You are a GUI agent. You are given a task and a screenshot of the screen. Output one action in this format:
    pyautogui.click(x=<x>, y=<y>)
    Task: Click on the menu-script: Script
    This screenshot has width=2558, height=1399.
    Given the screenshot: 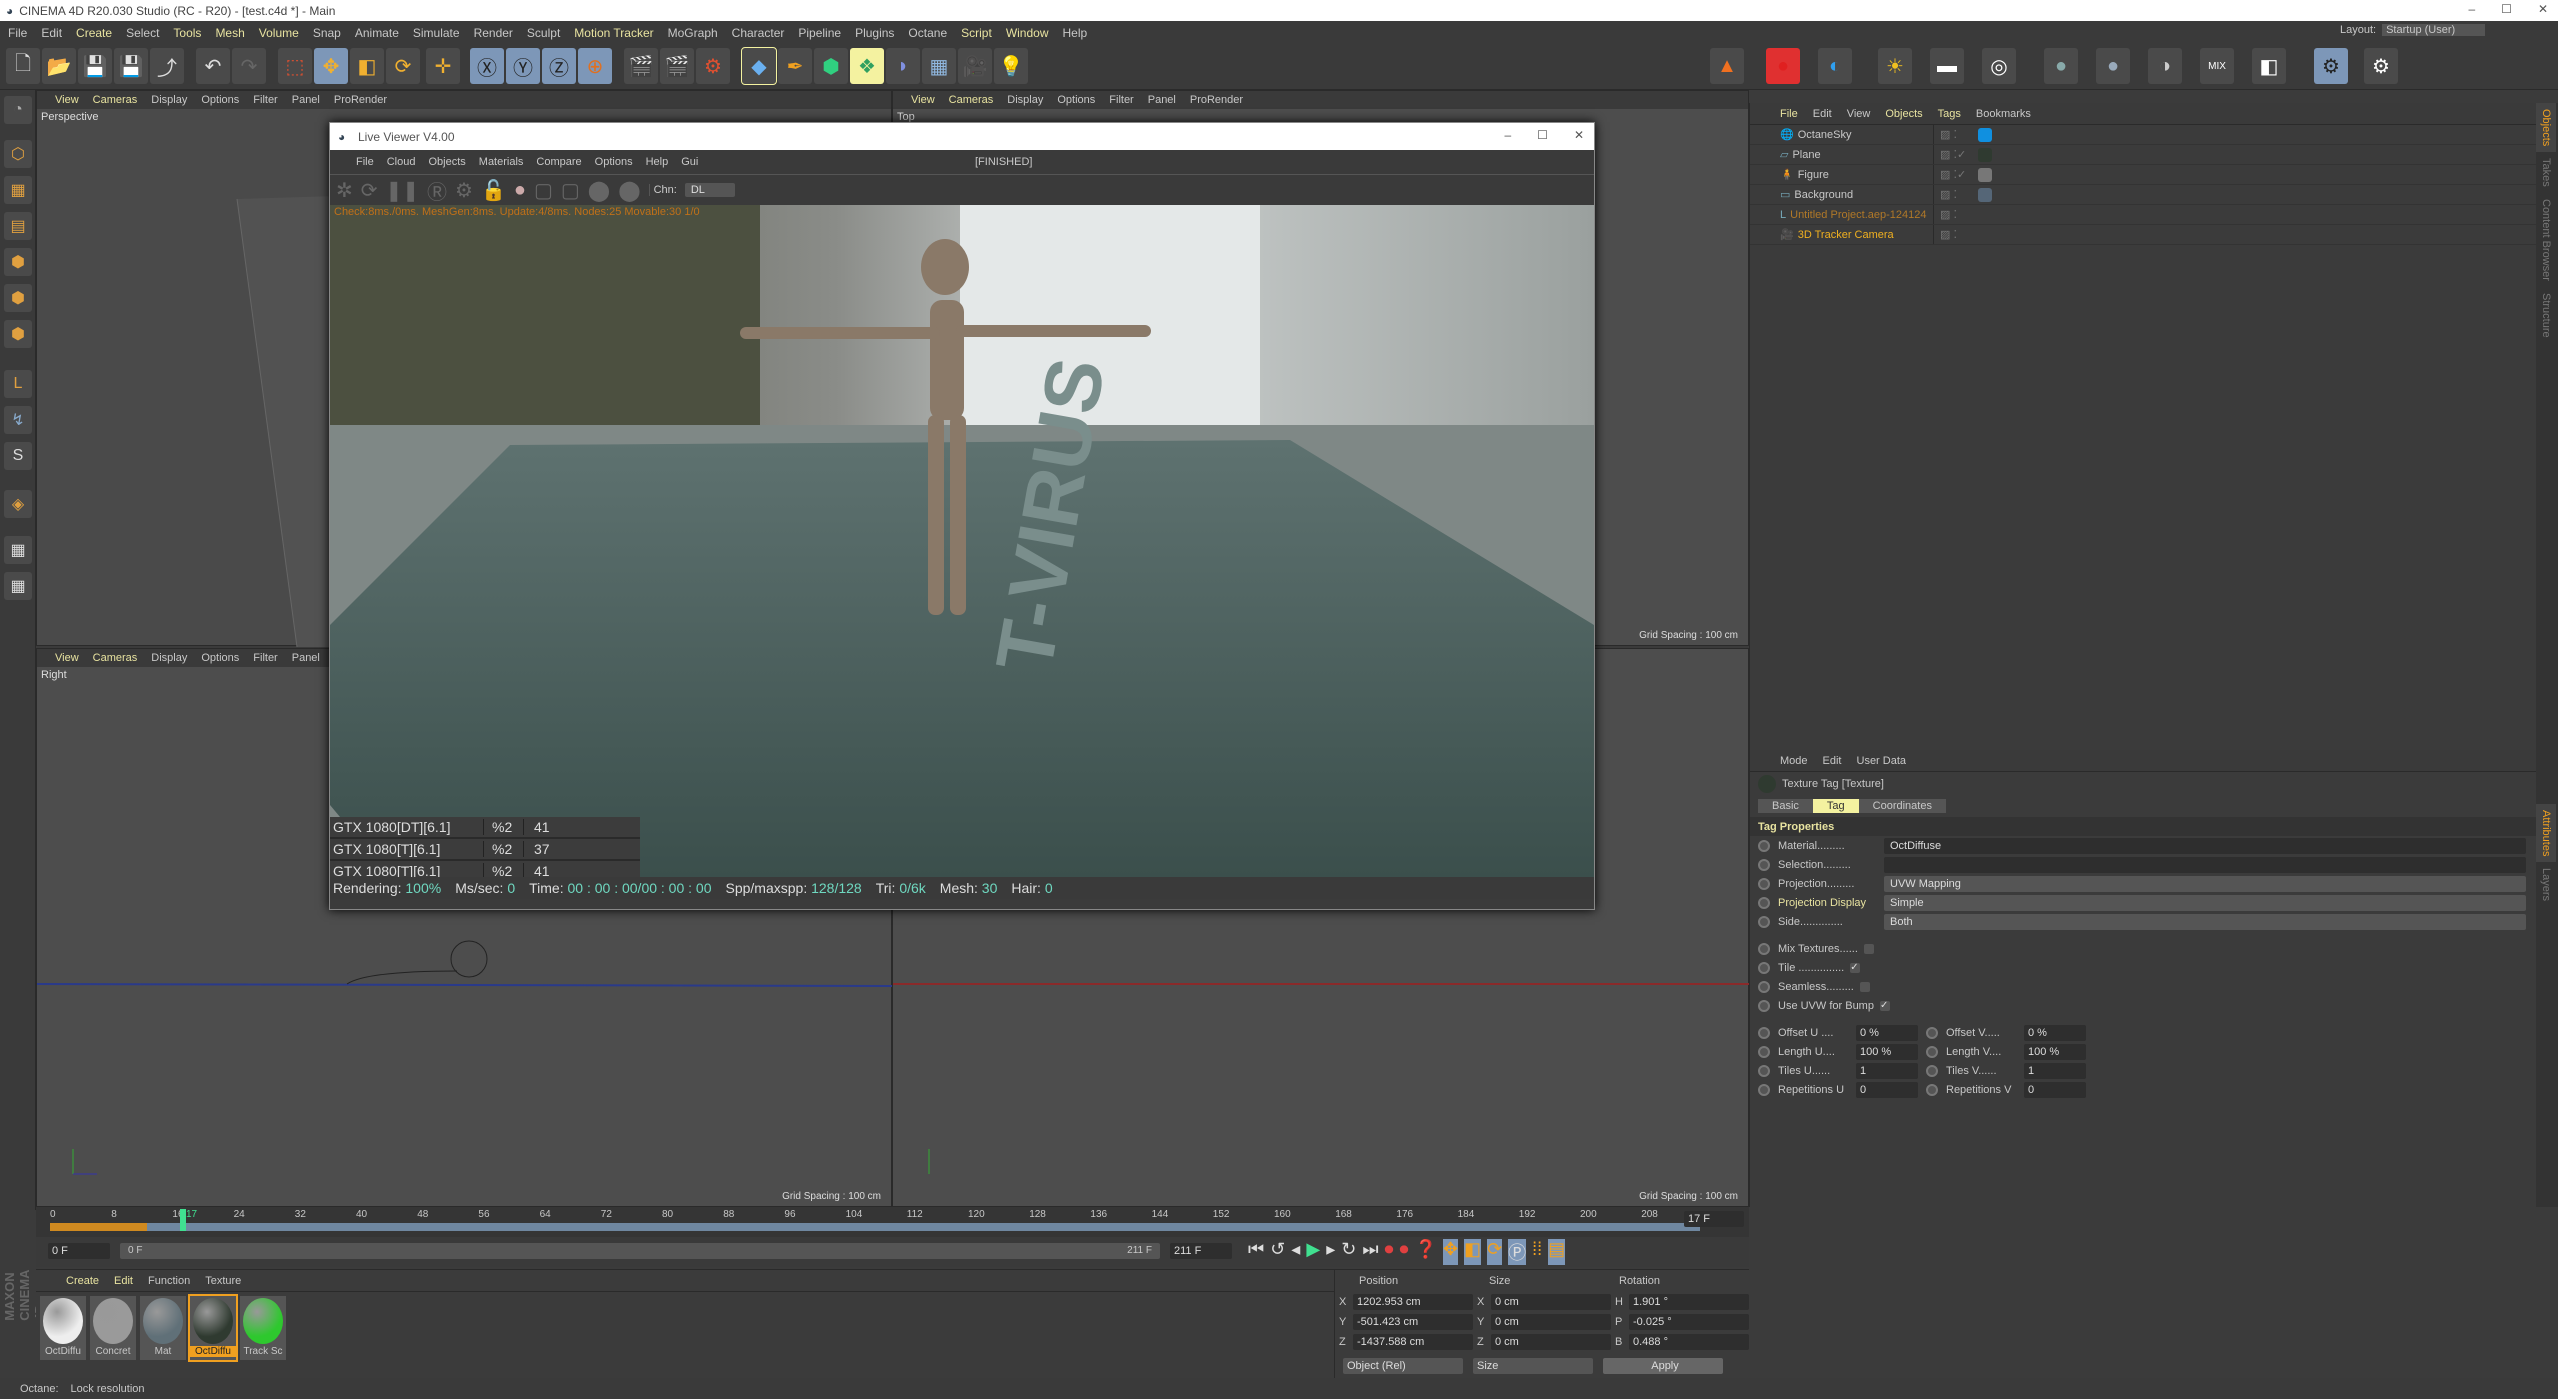 What is the action you would take?
    pyautogui.click(x=976, y=33)
    